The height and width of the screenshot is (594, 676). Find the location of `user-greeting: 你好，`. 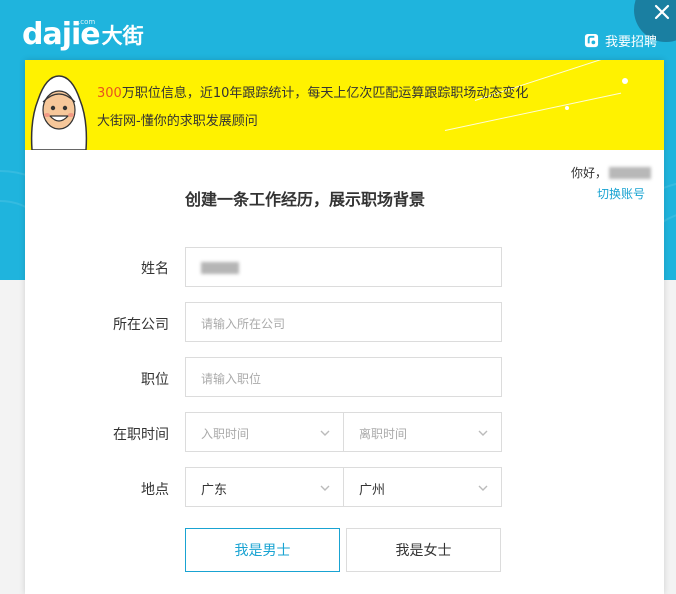

user-greeting: 你好， is located at coordinates (611, 172).